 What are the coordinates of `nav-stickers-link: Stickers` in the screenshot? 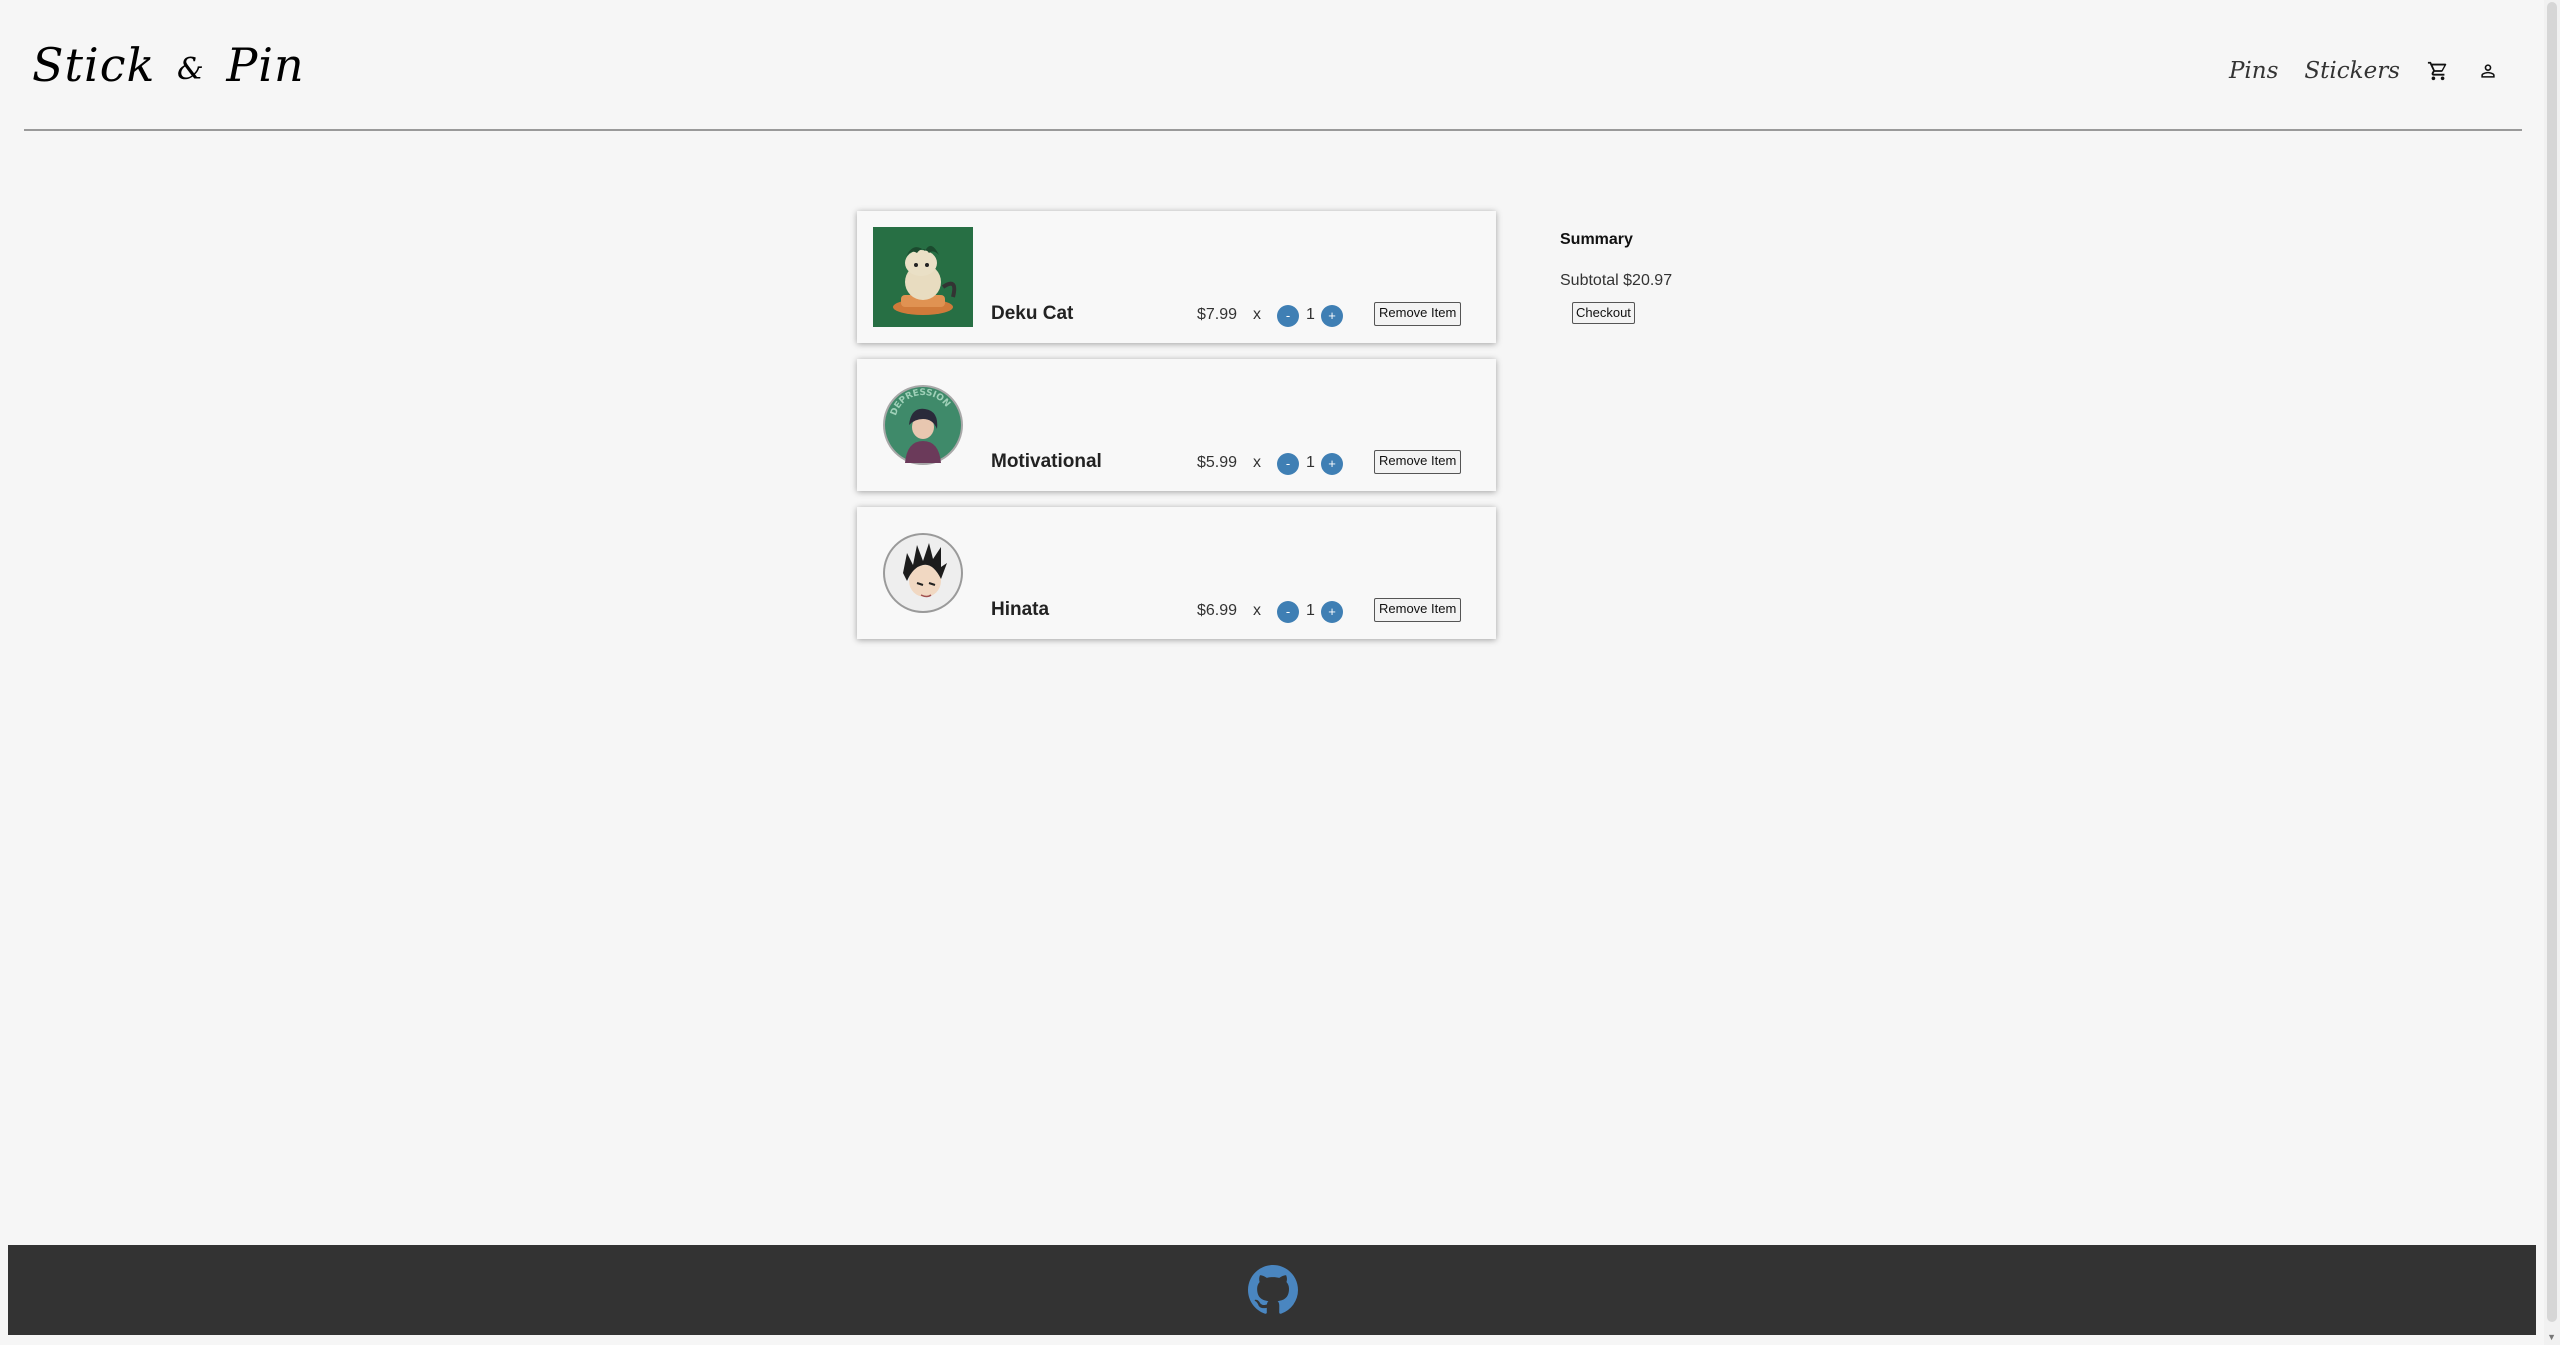 It's located at (2352, 71).